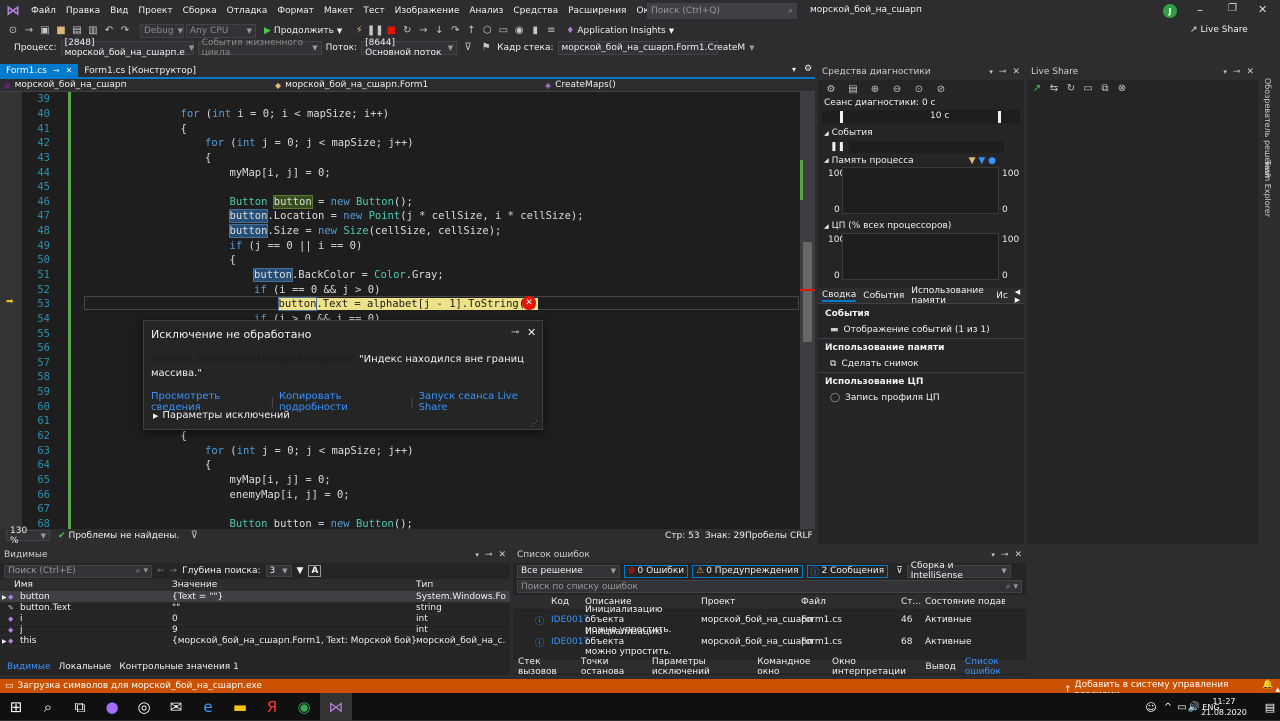 The image size is (1280, 721). What do you see at coordinates (995, 667) in the screenshot?
I see `tab-error-list: Список ошибок` at bounding box center [995, 667].